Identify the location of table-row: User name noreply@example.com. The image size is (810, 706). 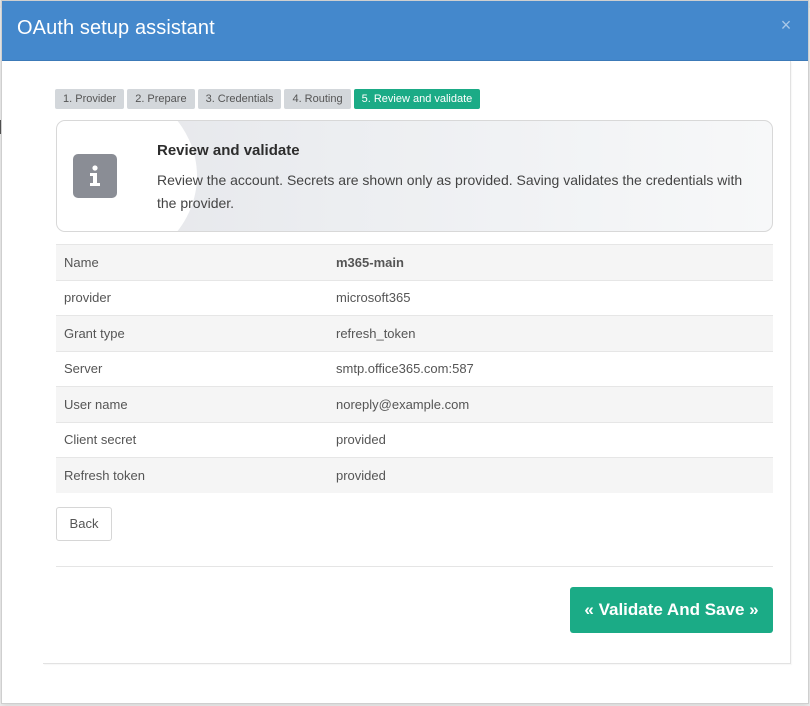
(414, 404).